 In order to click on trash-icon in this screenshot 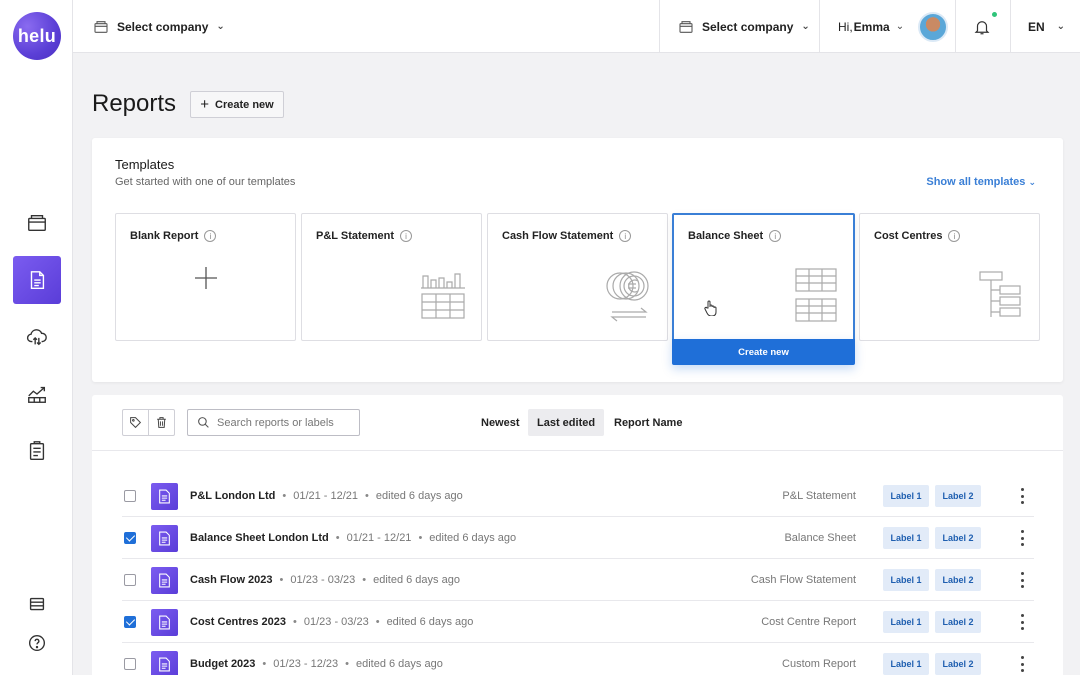, I will do `click(161, 422)`.